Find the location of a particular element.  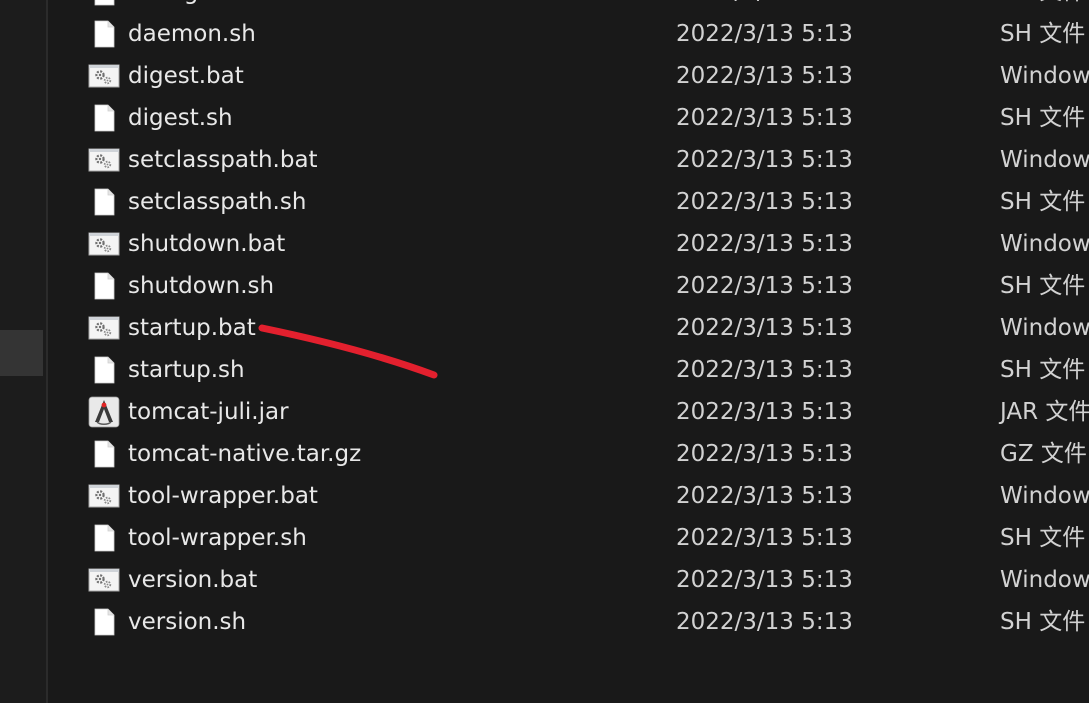

file-name: startup.bat is located at coordinates (192, 328).